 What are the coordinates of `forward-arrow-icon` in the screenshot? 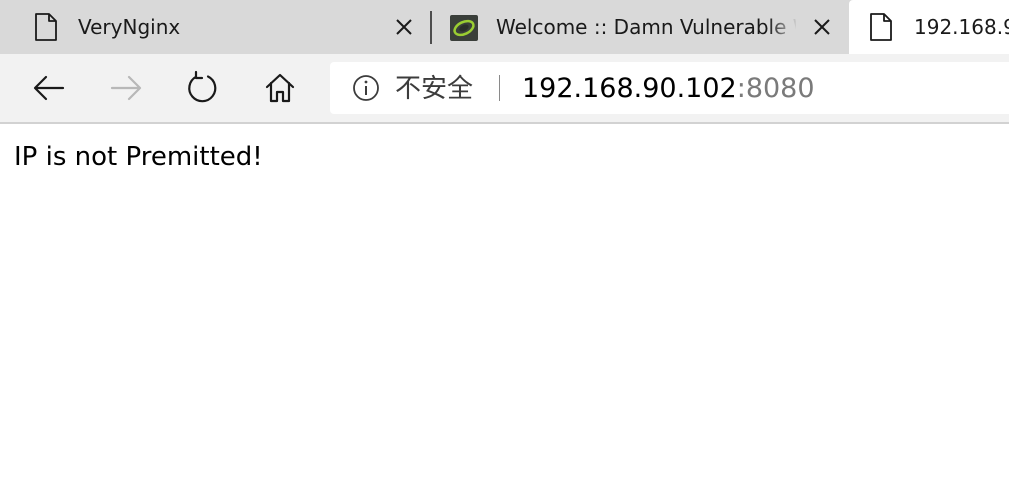 It's located at (126, 88).